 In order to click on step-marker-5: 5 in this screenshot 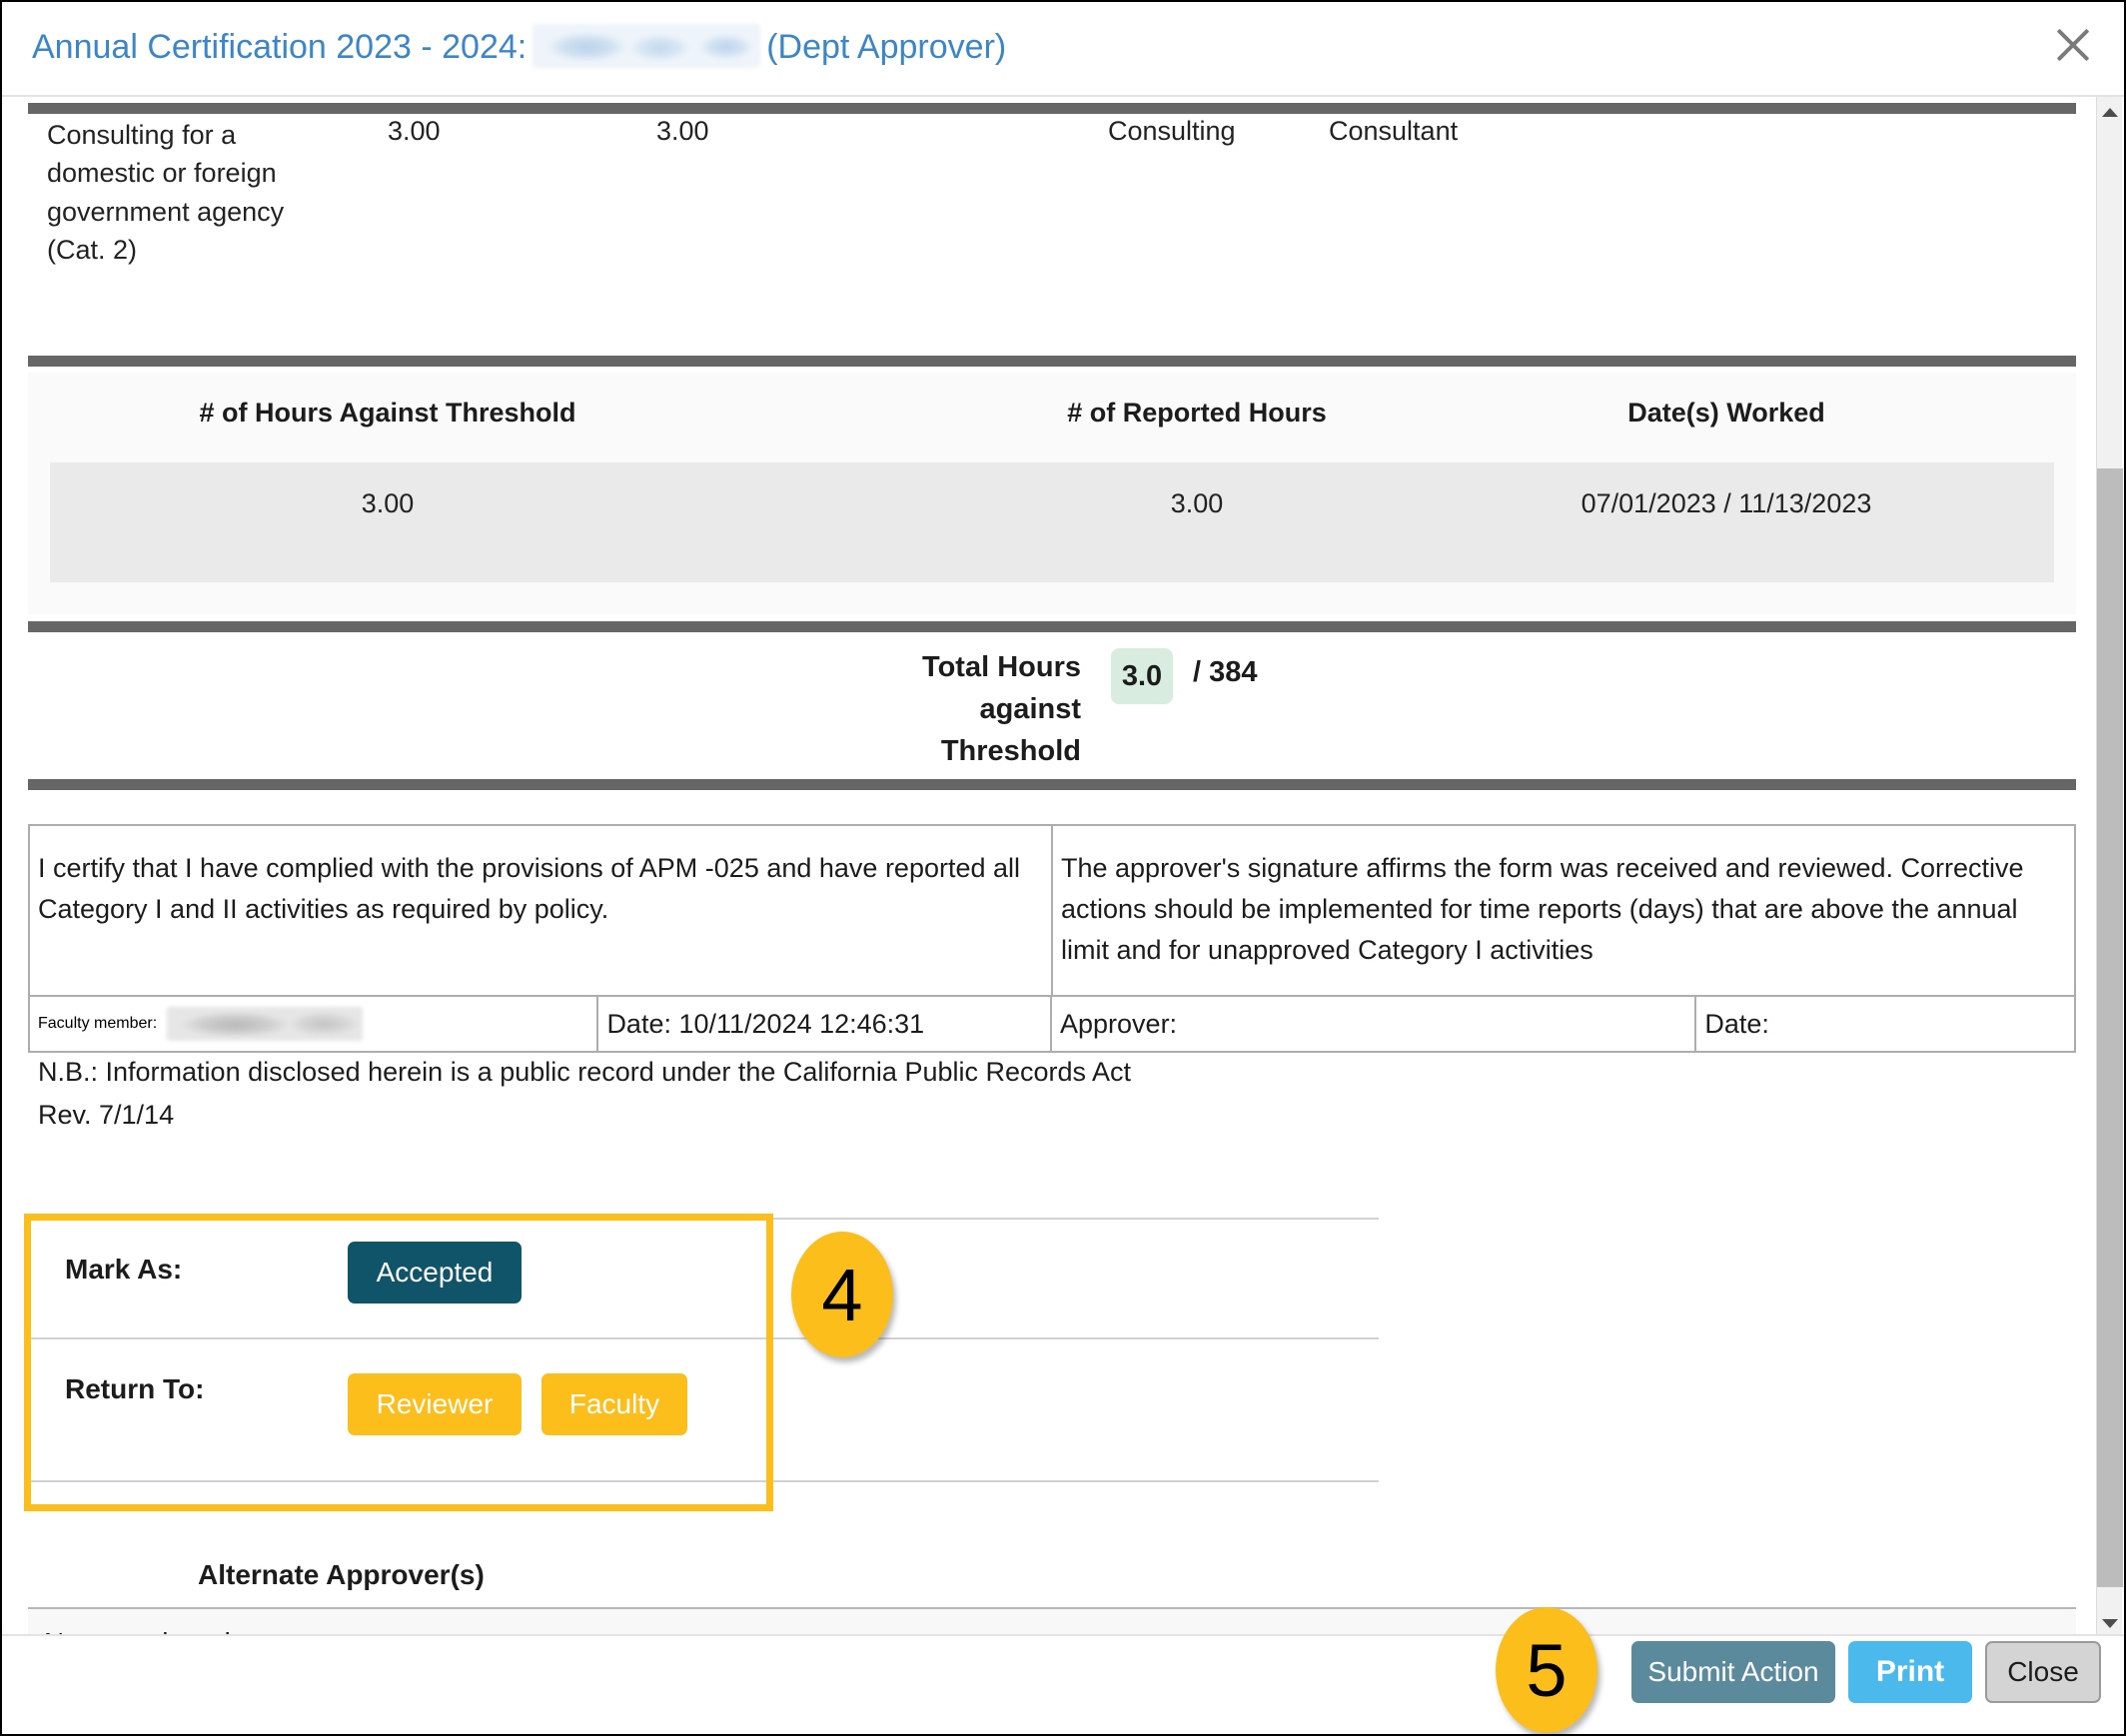, I will do `click(1546, 1670)`.